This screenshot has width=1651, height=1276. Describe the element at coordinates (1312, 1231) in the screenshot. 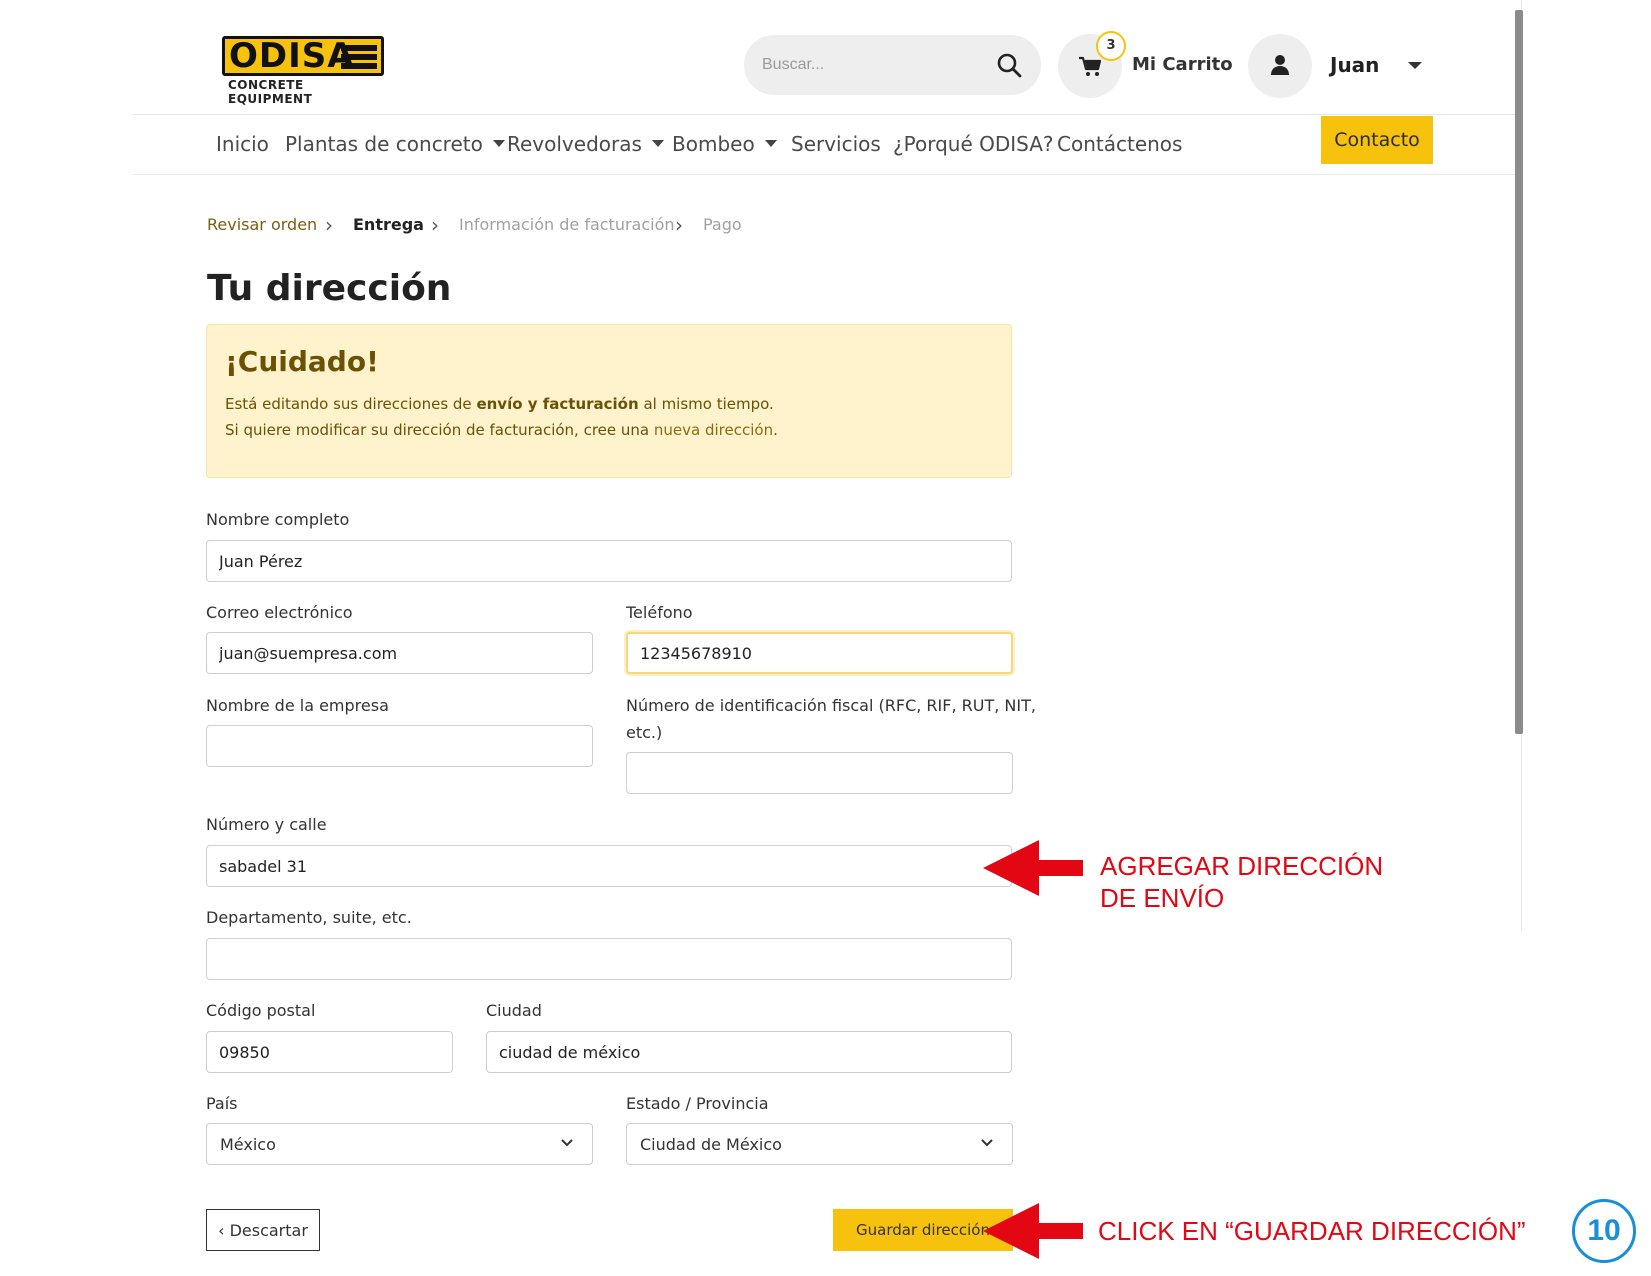

I see `annotation-click-save: CLICK EN “GUARDAR DIRECCIÓN”` at that location.